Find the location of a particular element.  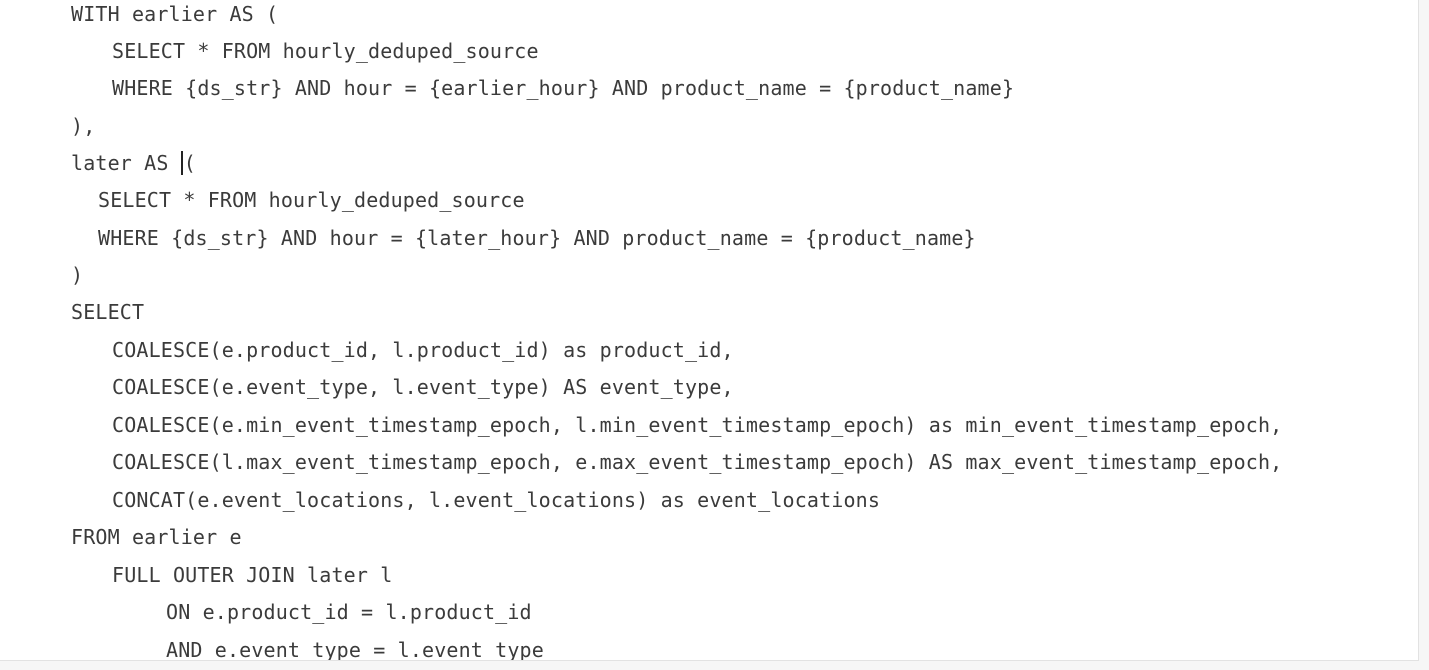

code-line-5-text: later AS is located at coordinates (126, 163).